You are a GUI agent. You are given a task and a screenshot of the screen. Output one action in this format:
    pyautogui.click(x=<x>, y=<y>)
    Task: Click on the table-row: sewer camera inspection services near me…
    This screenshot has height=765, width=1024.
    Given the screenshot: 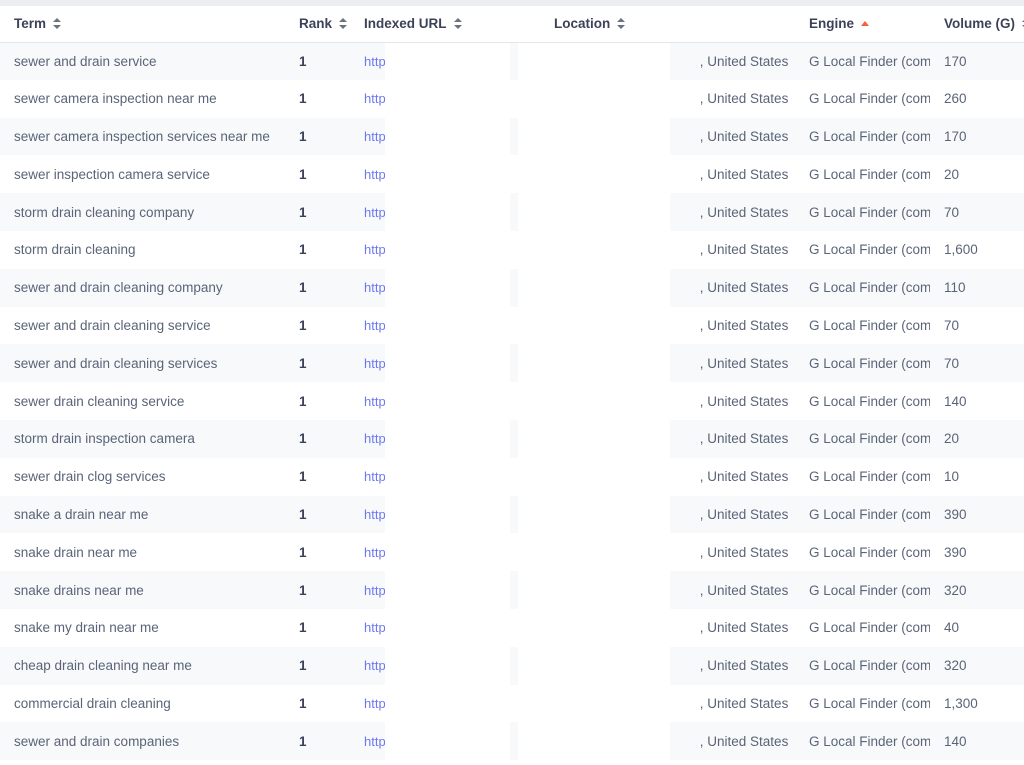 What is the action you would take?
    pyautogui.click(x=512, y=136)
    